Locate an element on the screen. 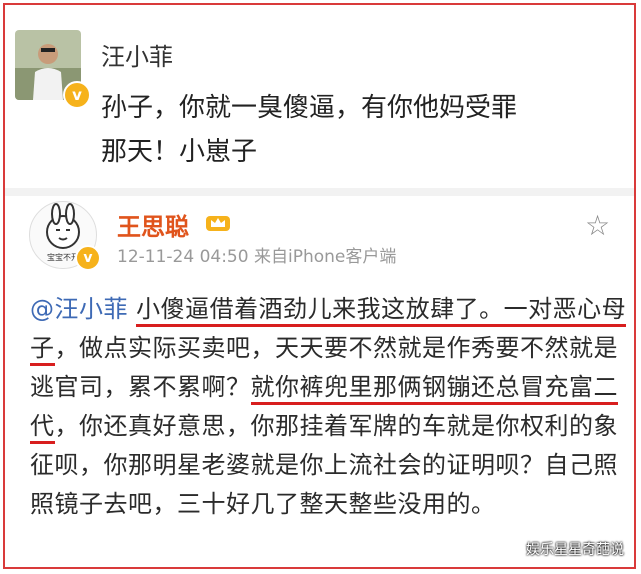  timestamp: 12-11-24 04:50 is located at coordinates (183, 257).